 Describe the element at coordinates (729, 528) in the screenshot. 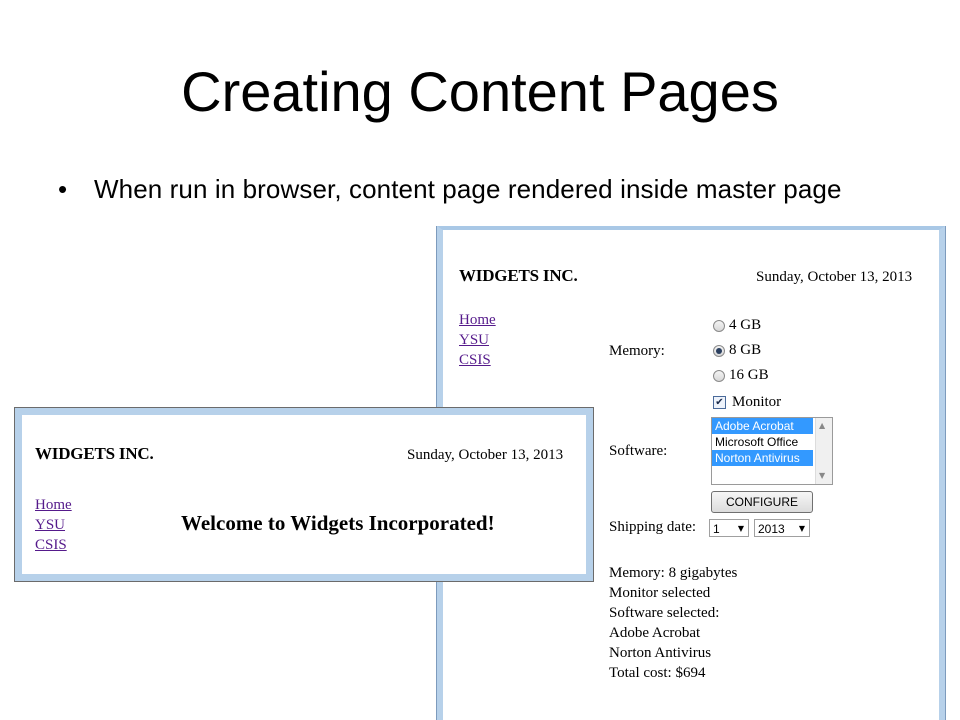

I see `shipping-day-select: 1 ▼` at that location.